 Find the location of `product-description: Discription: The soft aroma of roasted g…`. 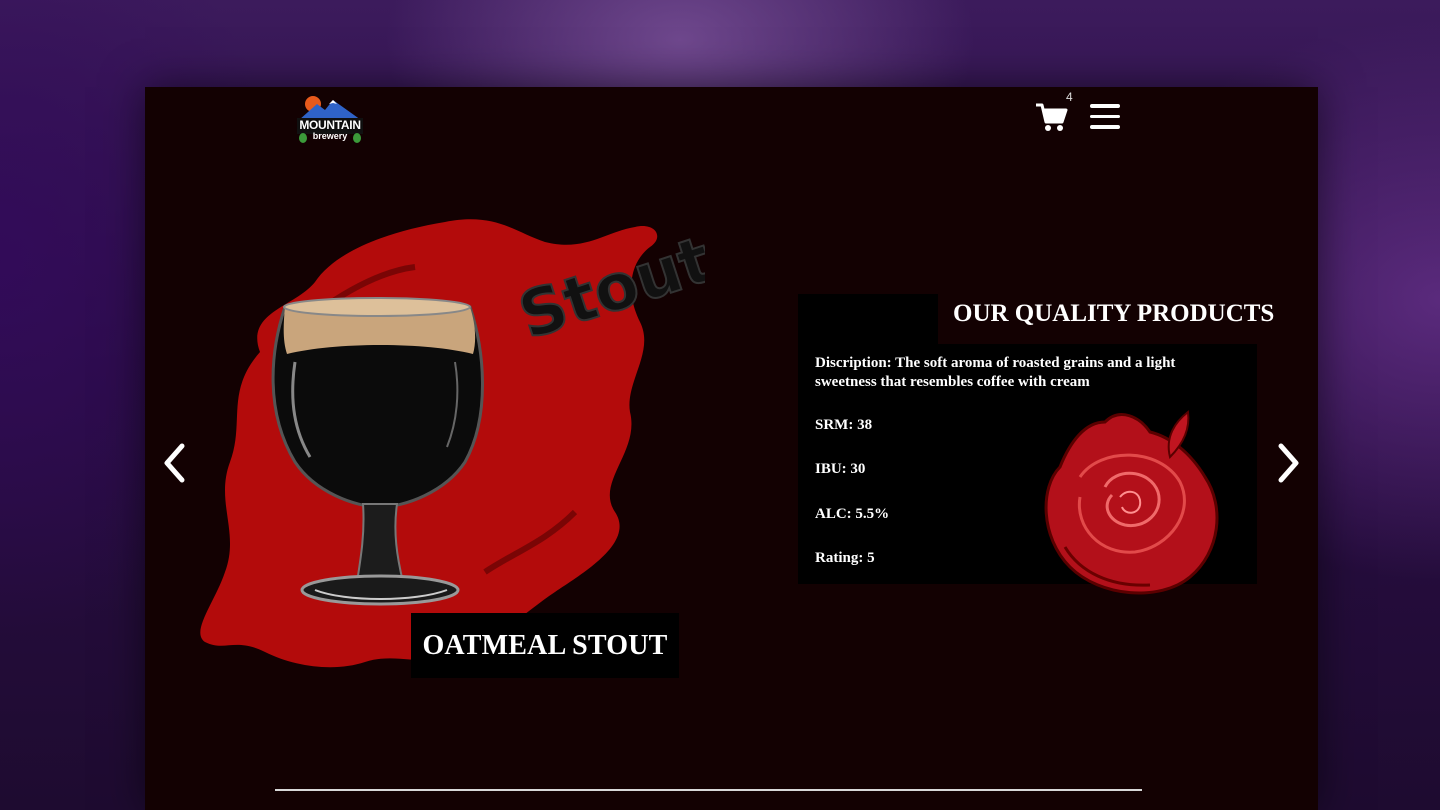

product-description: Discription: The soft aroma of roasted g… is located at coordinates (995, 372).